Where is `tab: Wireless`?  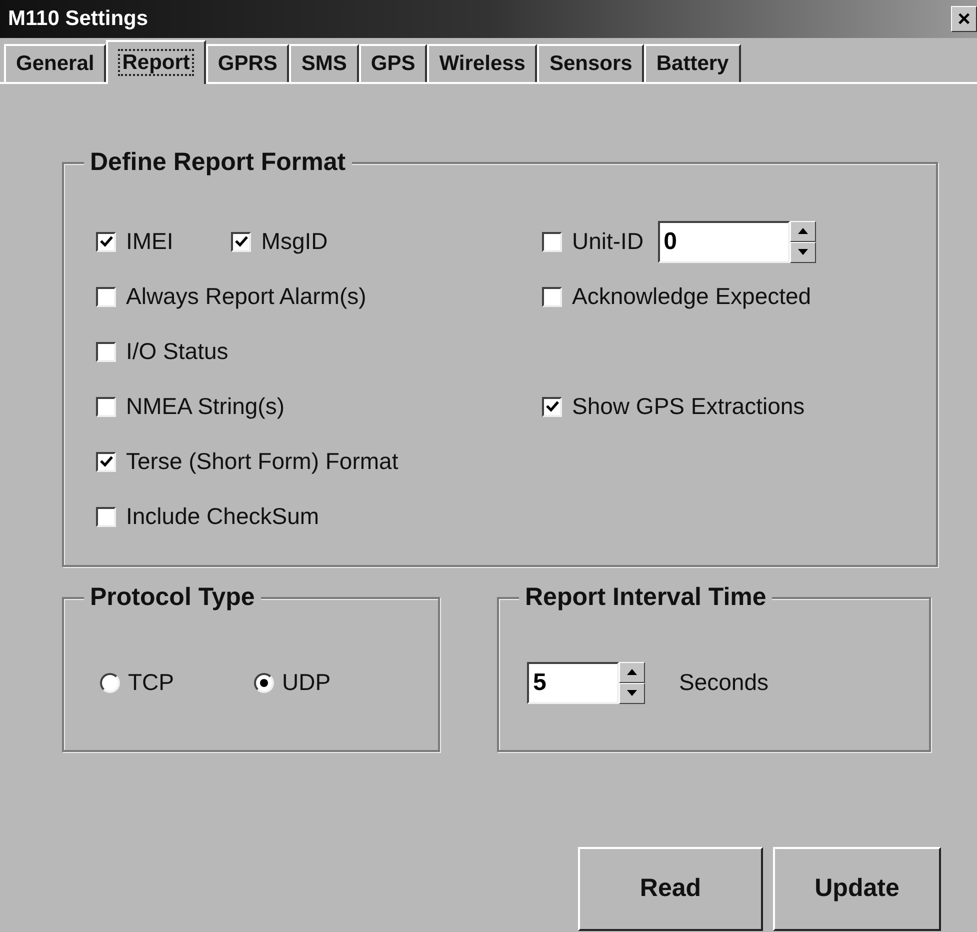
tab: Wireless is located at coordinates (482, 63).